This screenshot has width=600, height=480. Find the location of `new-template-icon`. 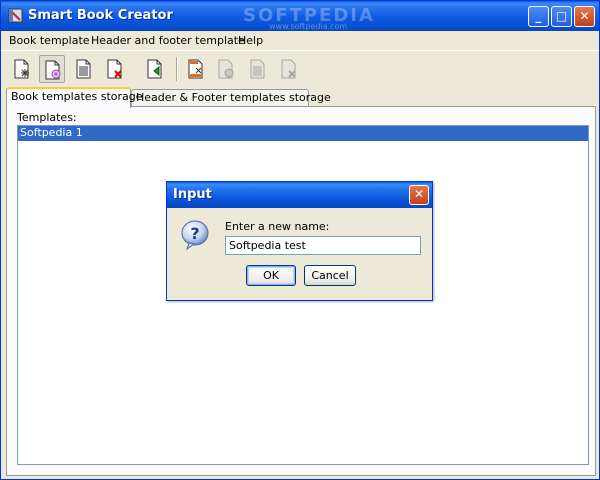

new-template-icon is located at coordinates (21, 69).